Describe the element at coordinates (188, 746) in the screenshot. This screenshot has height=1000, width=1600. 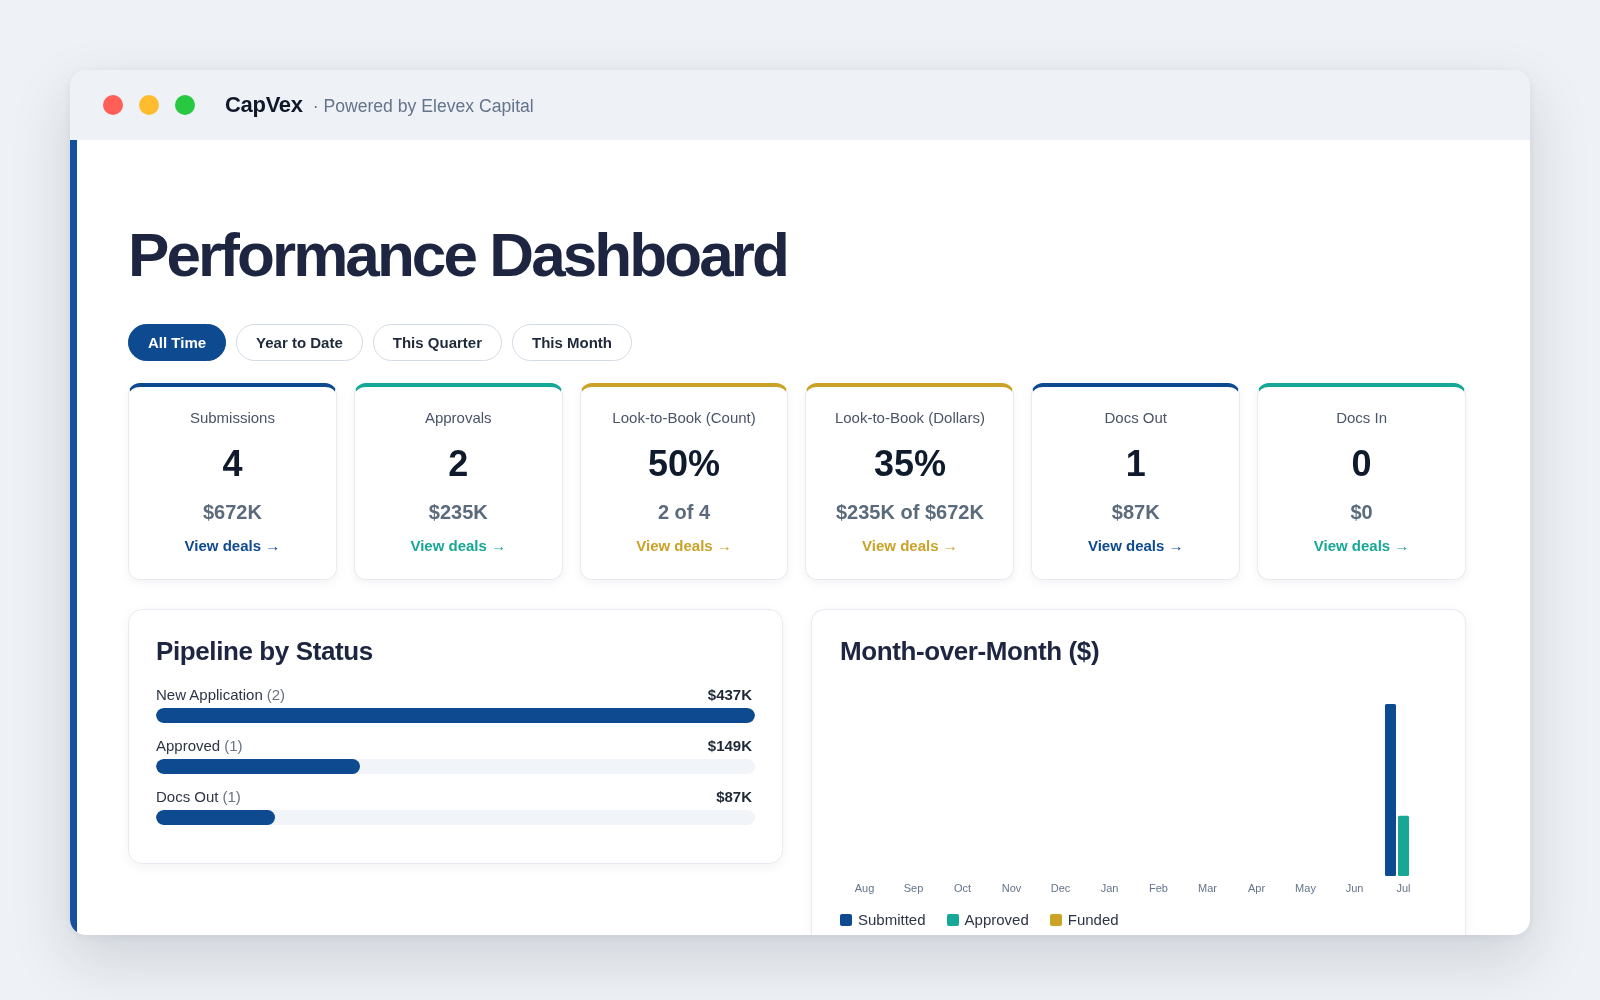
I see `status-label: Approved` at that location.